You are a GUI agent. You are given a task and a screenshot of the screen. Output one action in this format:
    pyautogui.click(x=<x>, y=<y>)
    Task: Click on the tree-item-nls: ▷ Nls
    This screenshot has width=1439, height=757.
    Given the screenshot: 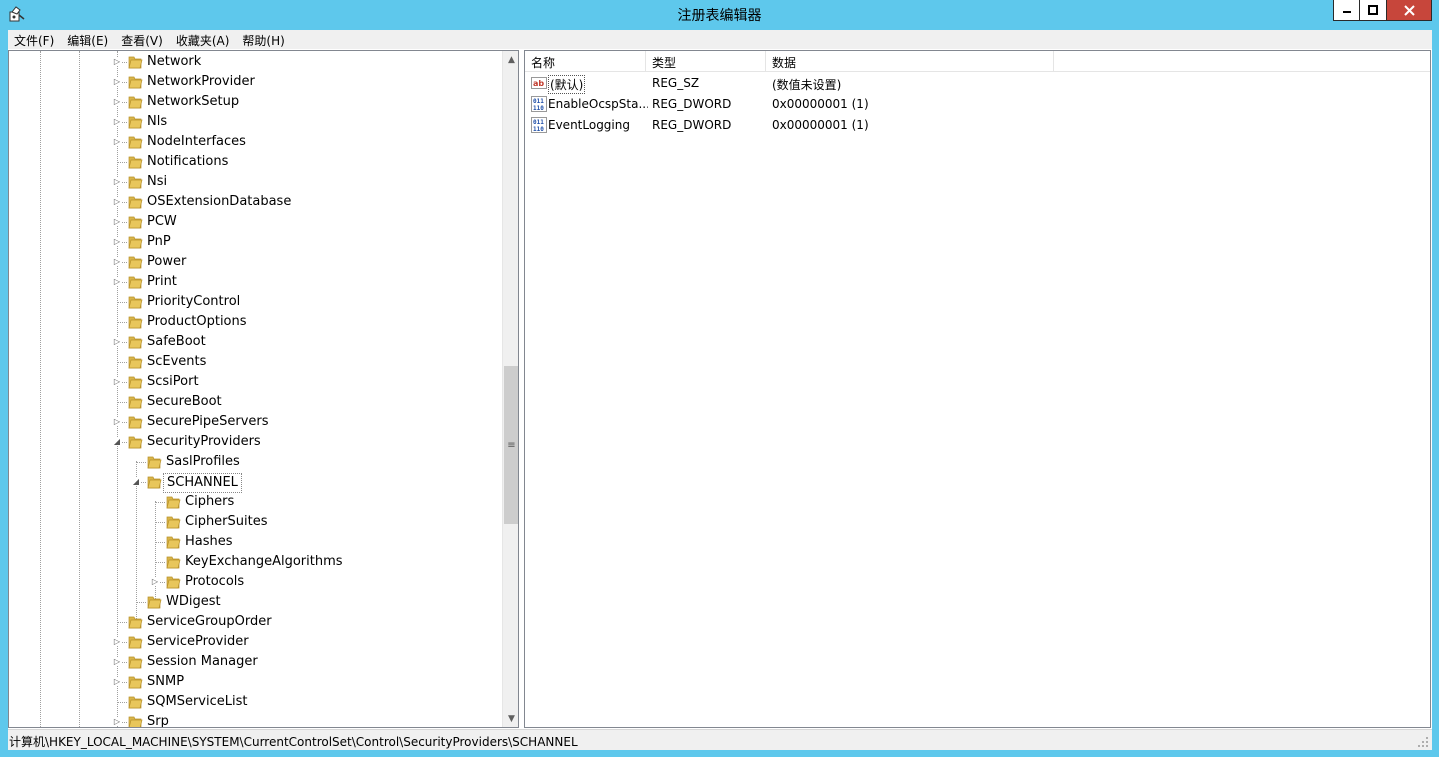 What is the action you would take?
    pyautogui.click(x=255, y=122)
    